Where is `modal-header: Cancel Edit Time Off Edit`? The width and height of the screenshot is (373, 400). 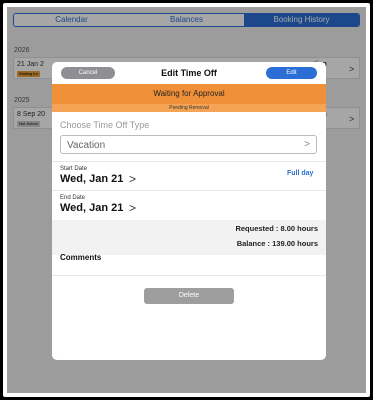 modal-header: Cancel Edit Time Off Edit is located at coordinates (189, 73).